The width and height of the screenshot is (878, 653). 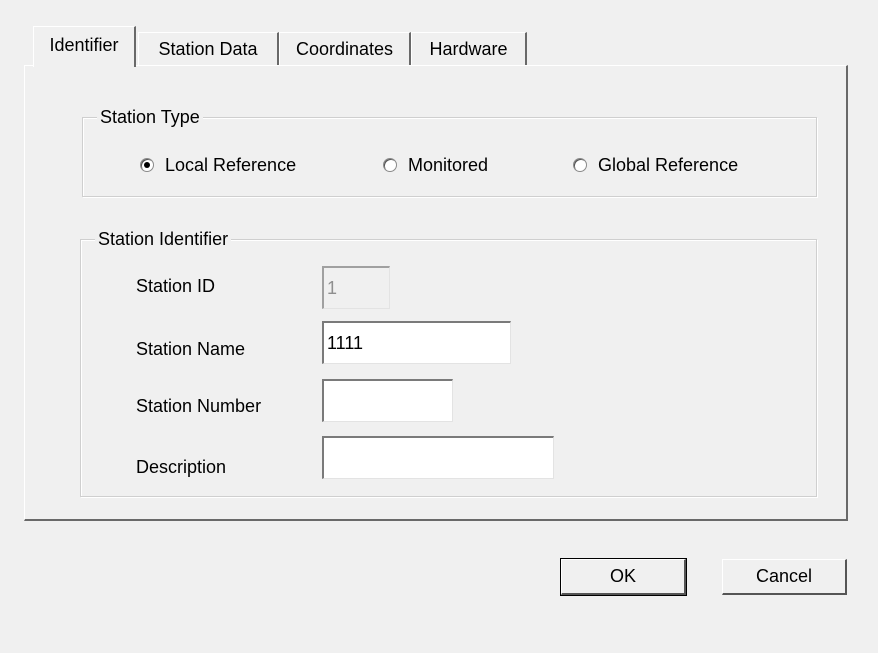 I want to click on radio-global-reference-label: Global Reference, so click(x=668, y=164).